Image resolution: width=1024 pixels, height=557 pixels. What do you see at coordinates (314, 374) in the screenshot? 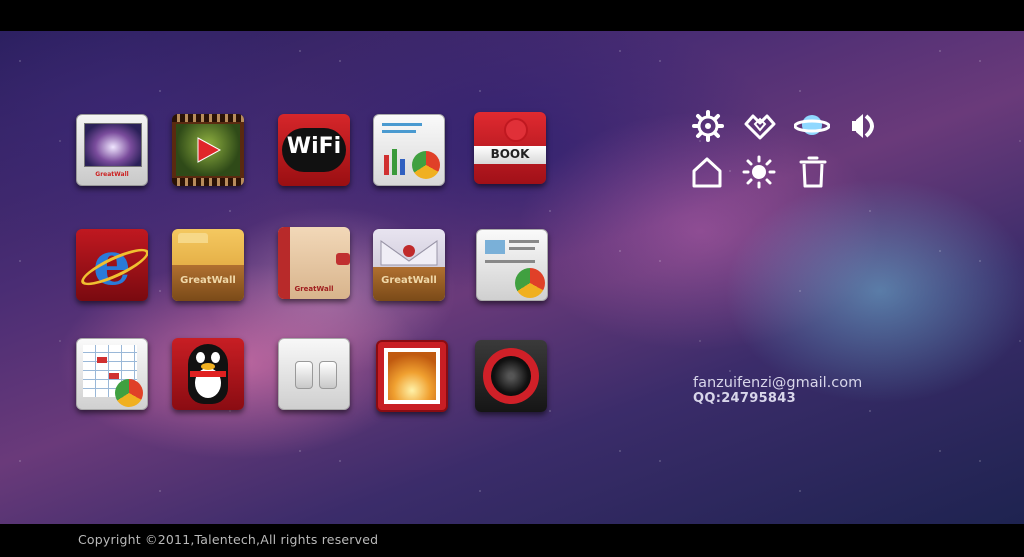
I see `light-switch-icon` at bounding box center [314, 374].